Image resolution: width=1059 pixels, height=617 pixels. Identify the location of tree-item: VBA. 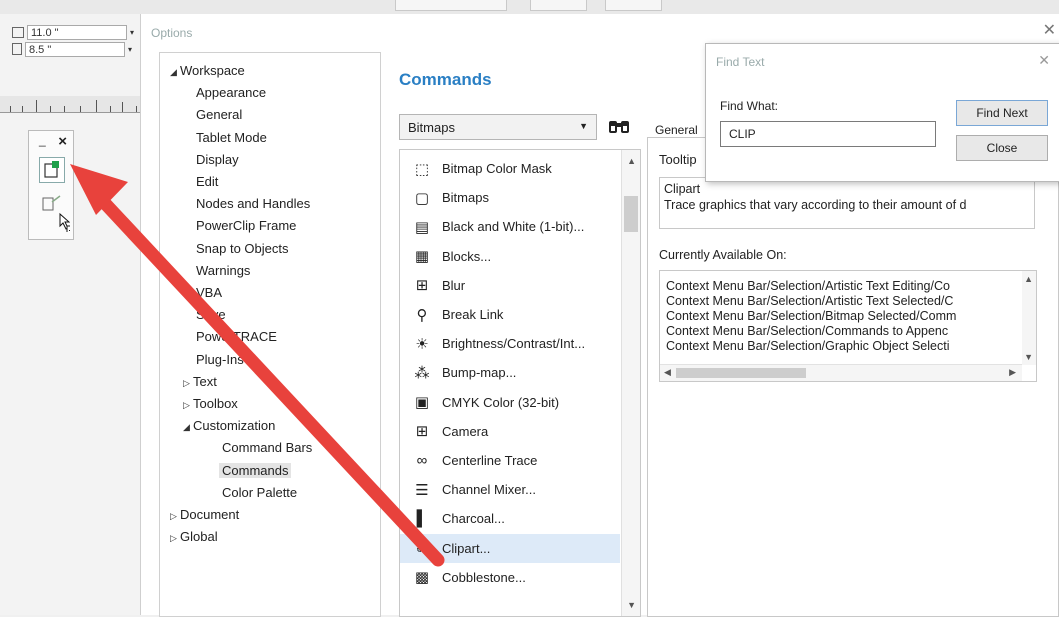
(209, 292).